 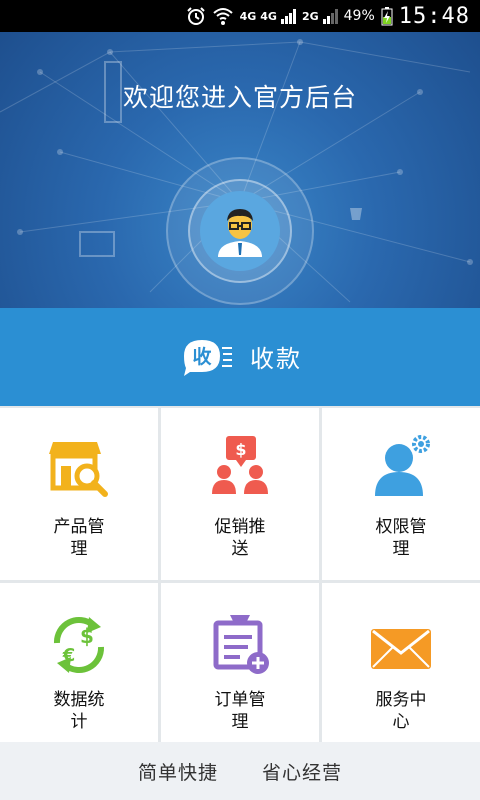 What do you see at coordinates (240, 466) in the screenshot?
I see `promotion-icon: $` at bounding box center [240, 466].